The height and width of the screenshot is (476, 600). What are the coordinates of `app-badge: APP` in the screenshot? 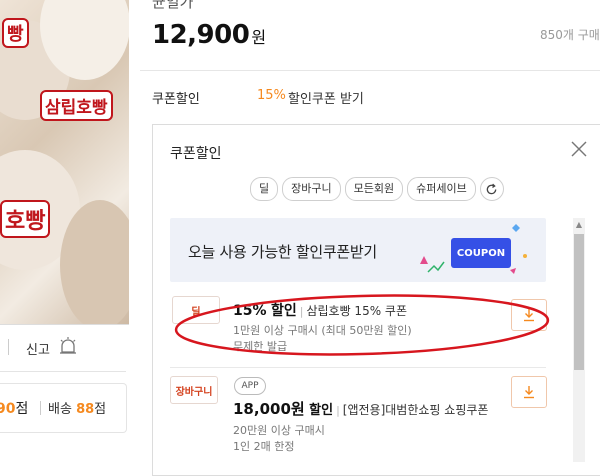 It's located at (250, 386).